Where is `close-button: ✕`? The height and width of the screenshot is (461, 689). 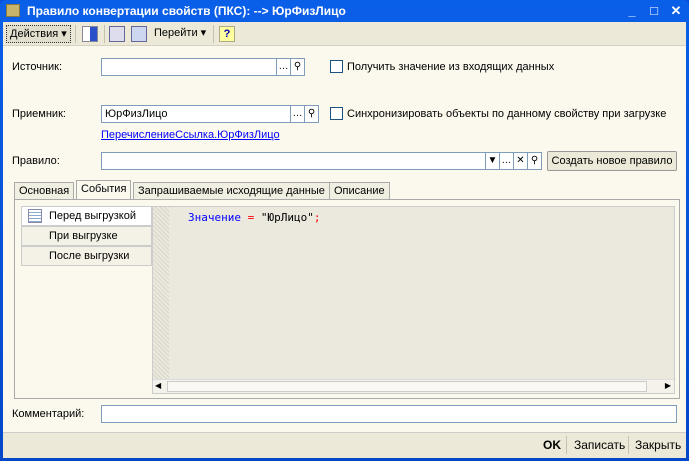 close-button: ✕ is located at coordinates (676, 11).